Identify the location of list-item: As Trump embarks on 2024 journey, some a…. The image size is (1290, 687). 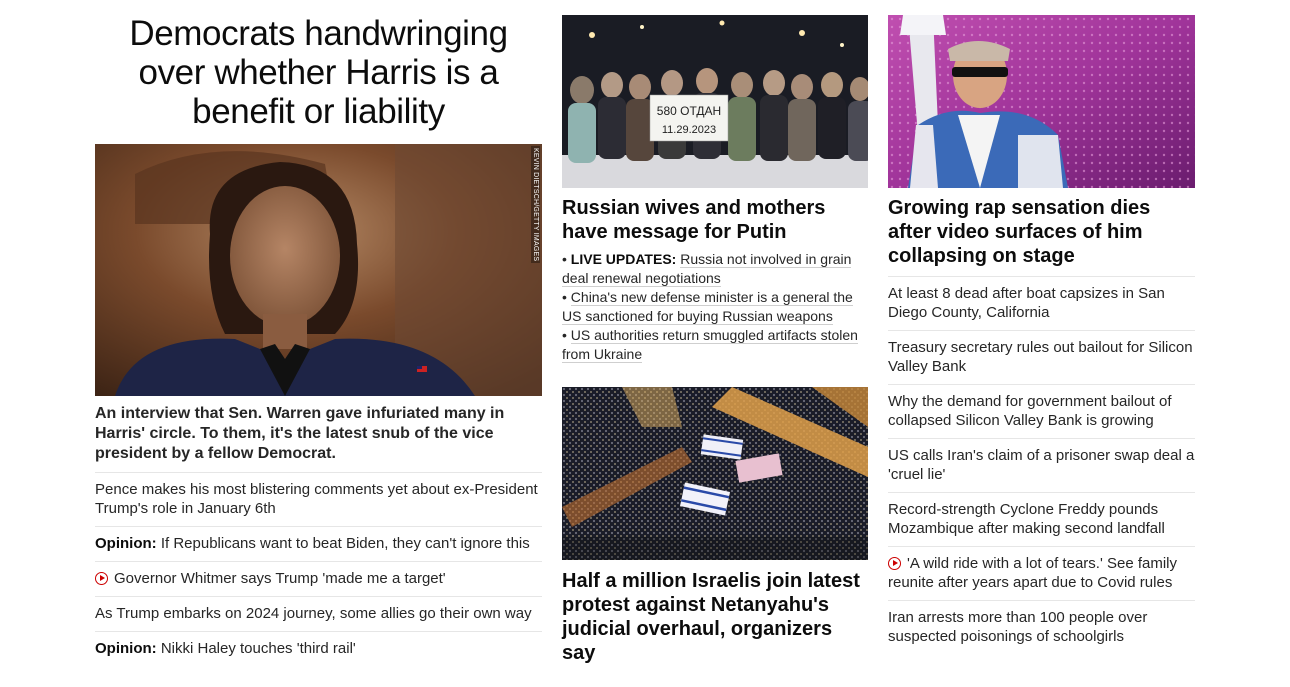
(318, 614).